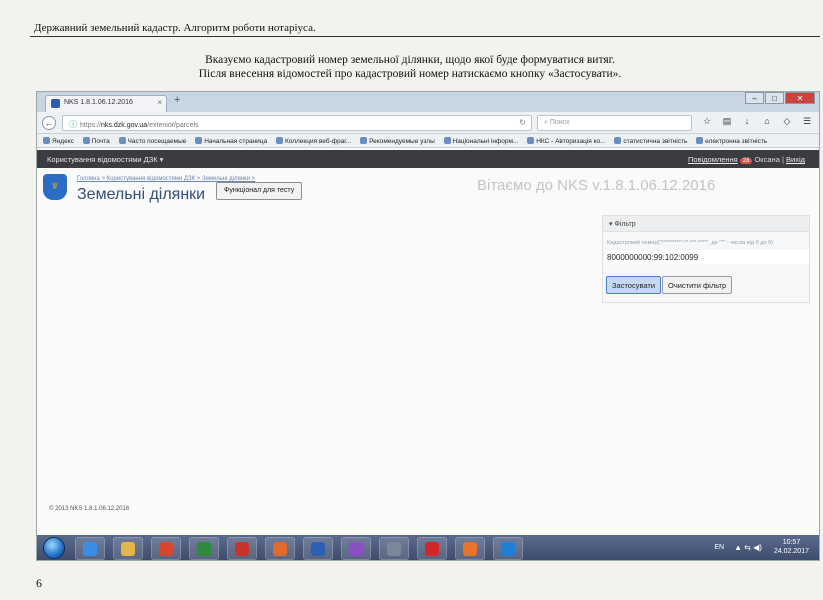 This screenshot has height=600, width=823. What do you see at coordinates (754, 98) in the screenshot?
I see `minimize-icon: –` at bounding box center [754, 98].